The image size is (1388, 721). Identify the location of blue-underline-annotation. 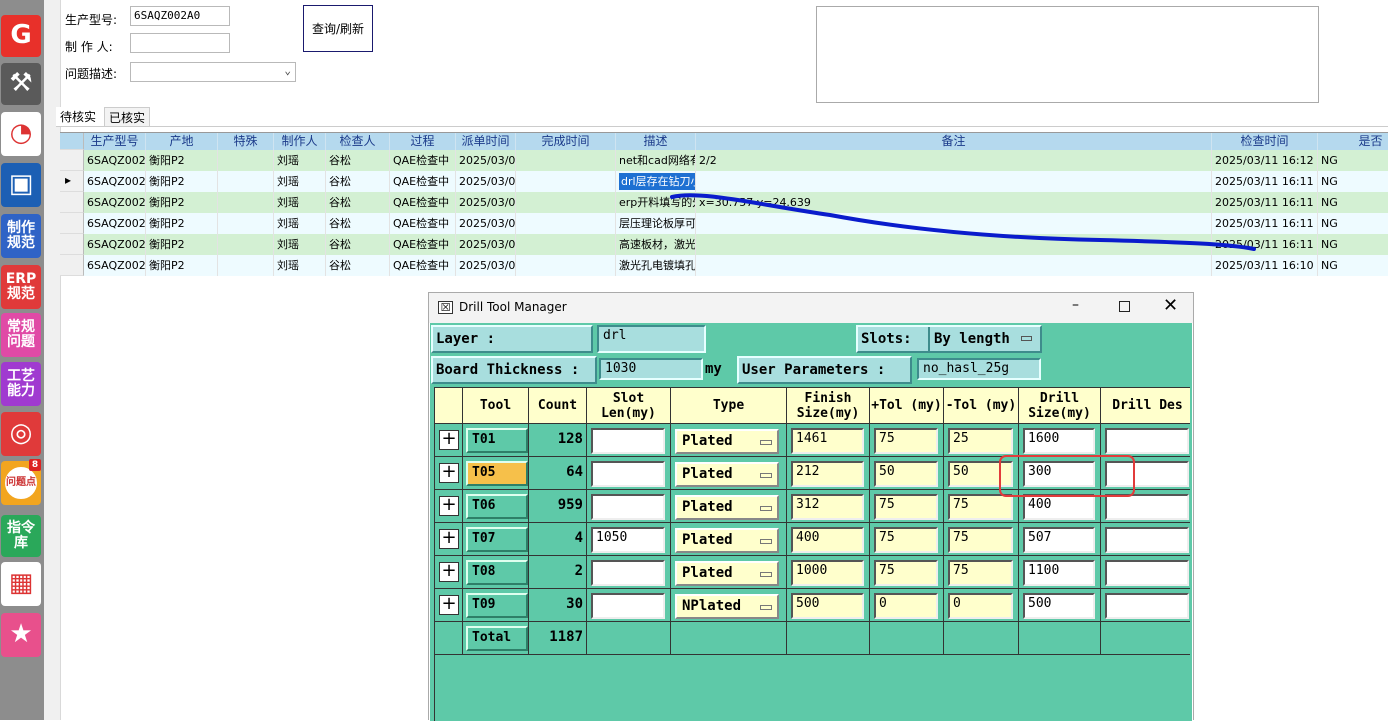
(963, 222).